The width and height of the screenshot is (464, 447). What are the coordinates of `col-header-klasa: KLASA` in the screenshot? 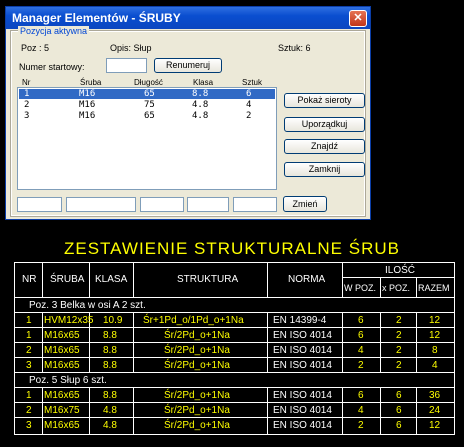 It's located at (111, 279).